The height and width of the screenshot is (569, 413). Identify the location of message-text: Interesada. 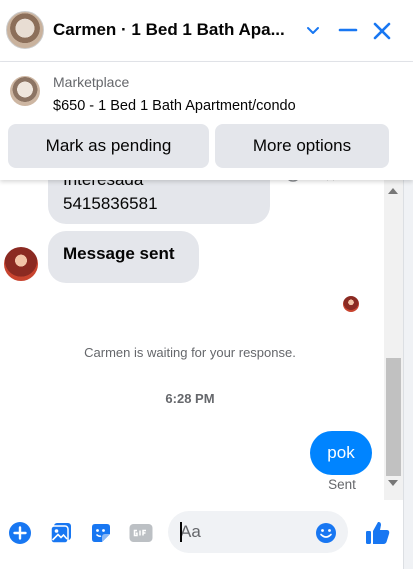
(103, 185).